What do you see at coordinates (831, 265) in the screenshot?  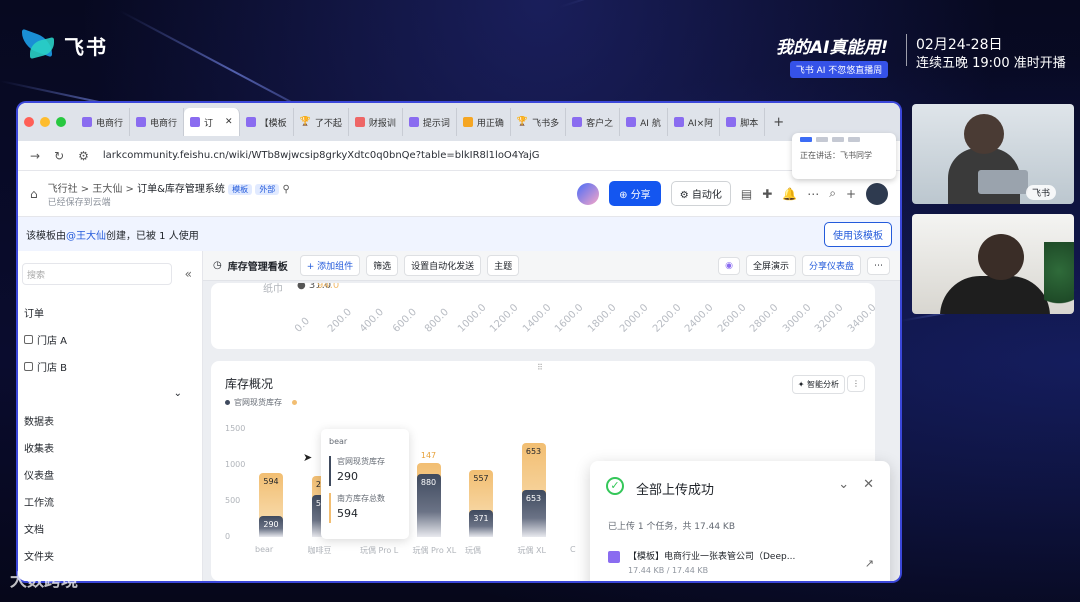 I see `share-dashboard-button: 分享仪表盘` at bounding box center [831, 265].